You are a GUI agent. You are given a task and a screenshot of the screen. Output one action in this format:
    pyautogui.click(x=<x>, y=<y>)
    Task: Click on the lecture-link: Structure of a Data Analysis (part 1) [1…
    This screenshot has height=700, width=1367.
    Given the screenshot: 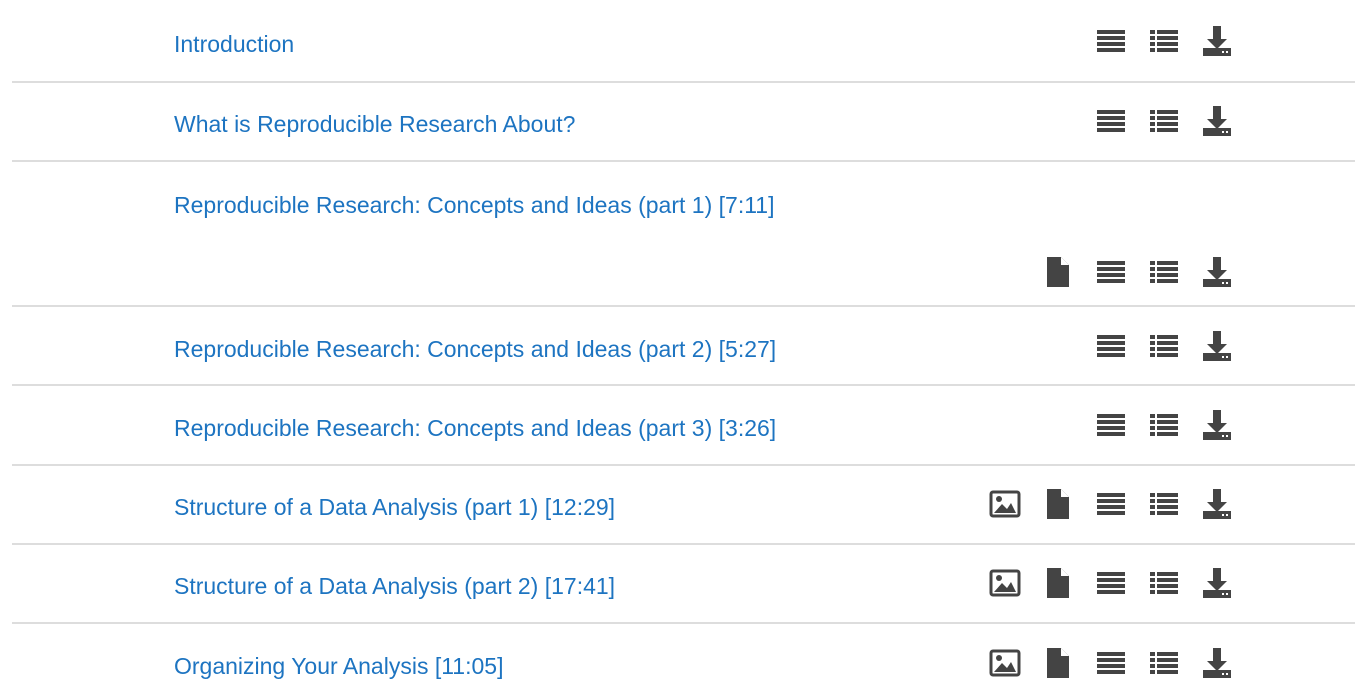 What is the action you would take?
    pyautogui.click(x=394, y=507)
    